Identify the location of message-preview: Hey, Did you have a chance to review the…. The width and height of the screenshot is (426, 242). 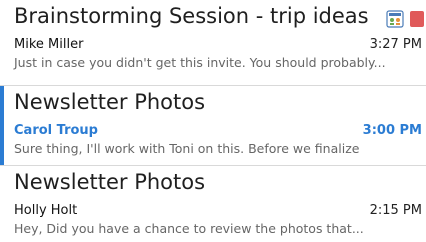
(189, 228).